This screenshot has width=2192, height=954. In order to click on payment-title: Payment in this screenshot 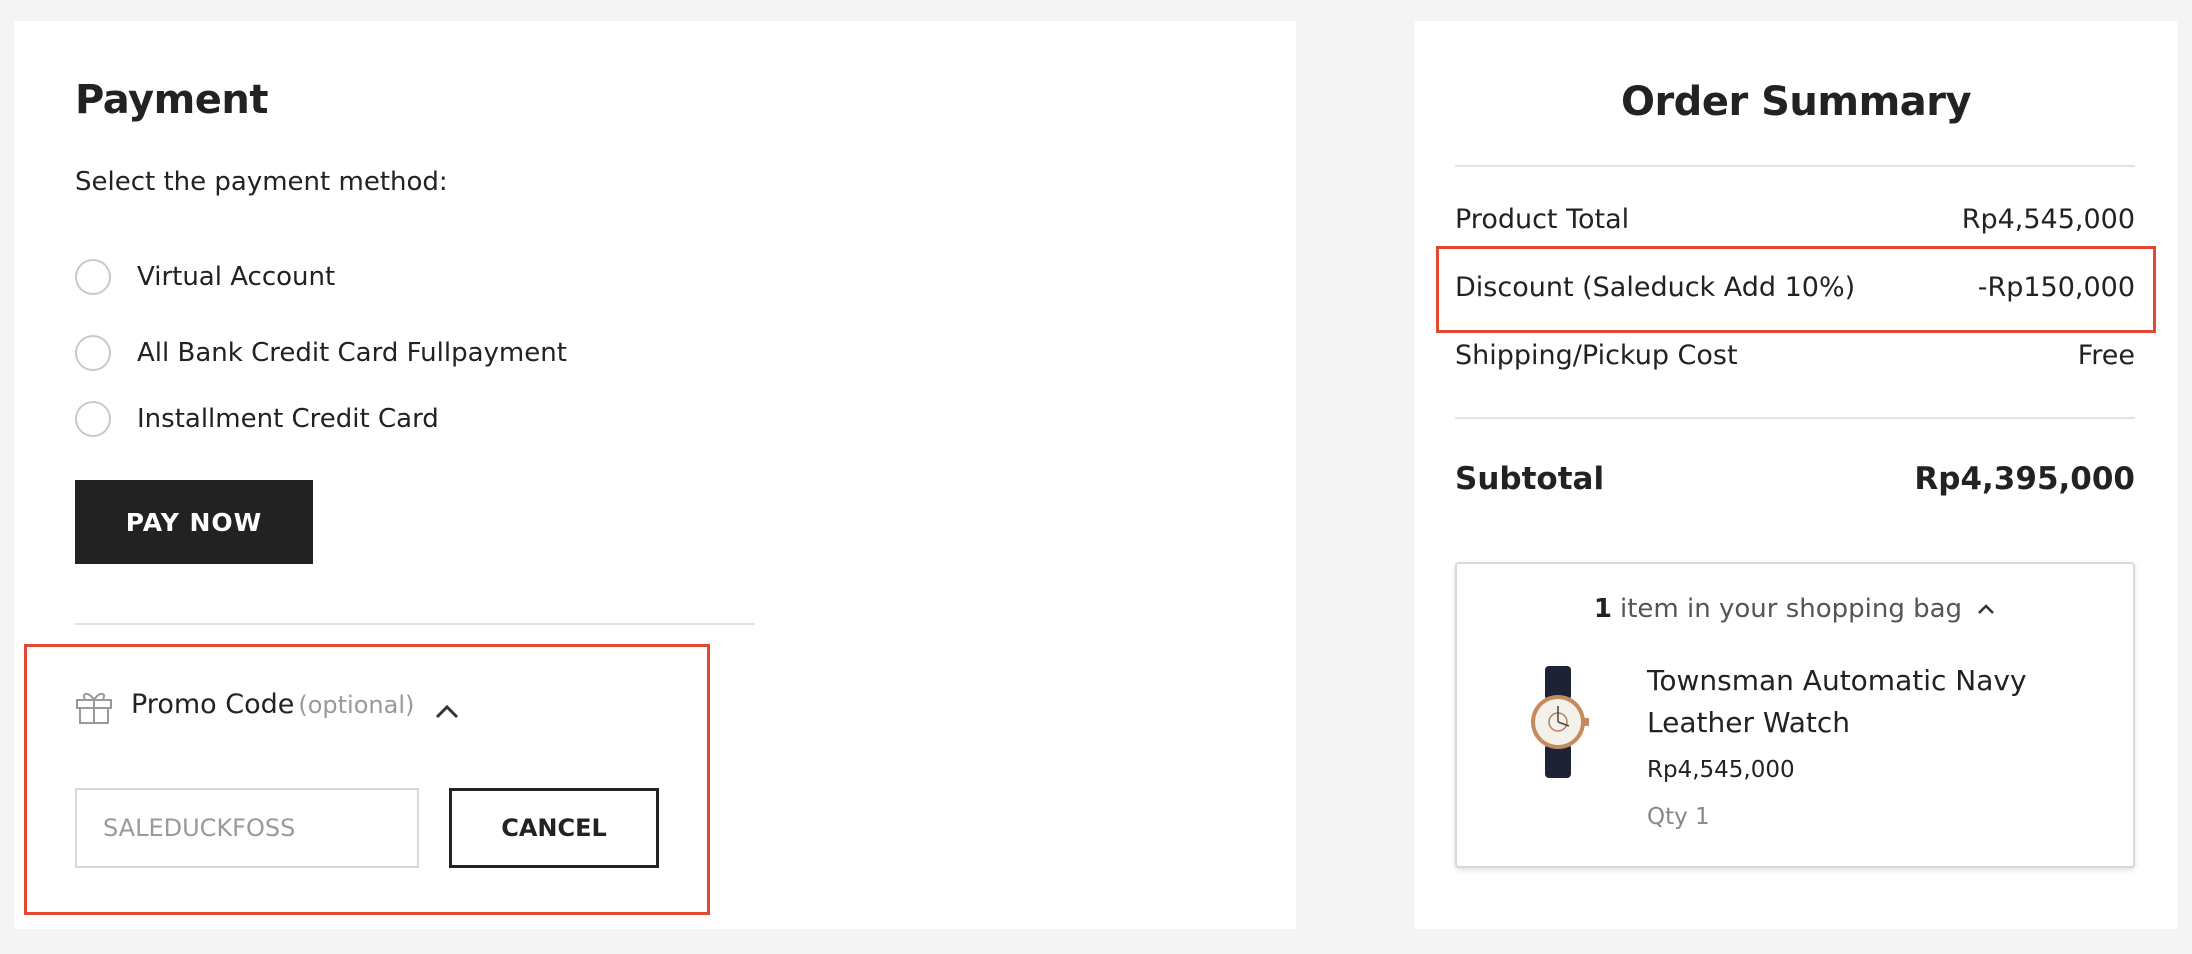, I will do `click(171, 100)`.